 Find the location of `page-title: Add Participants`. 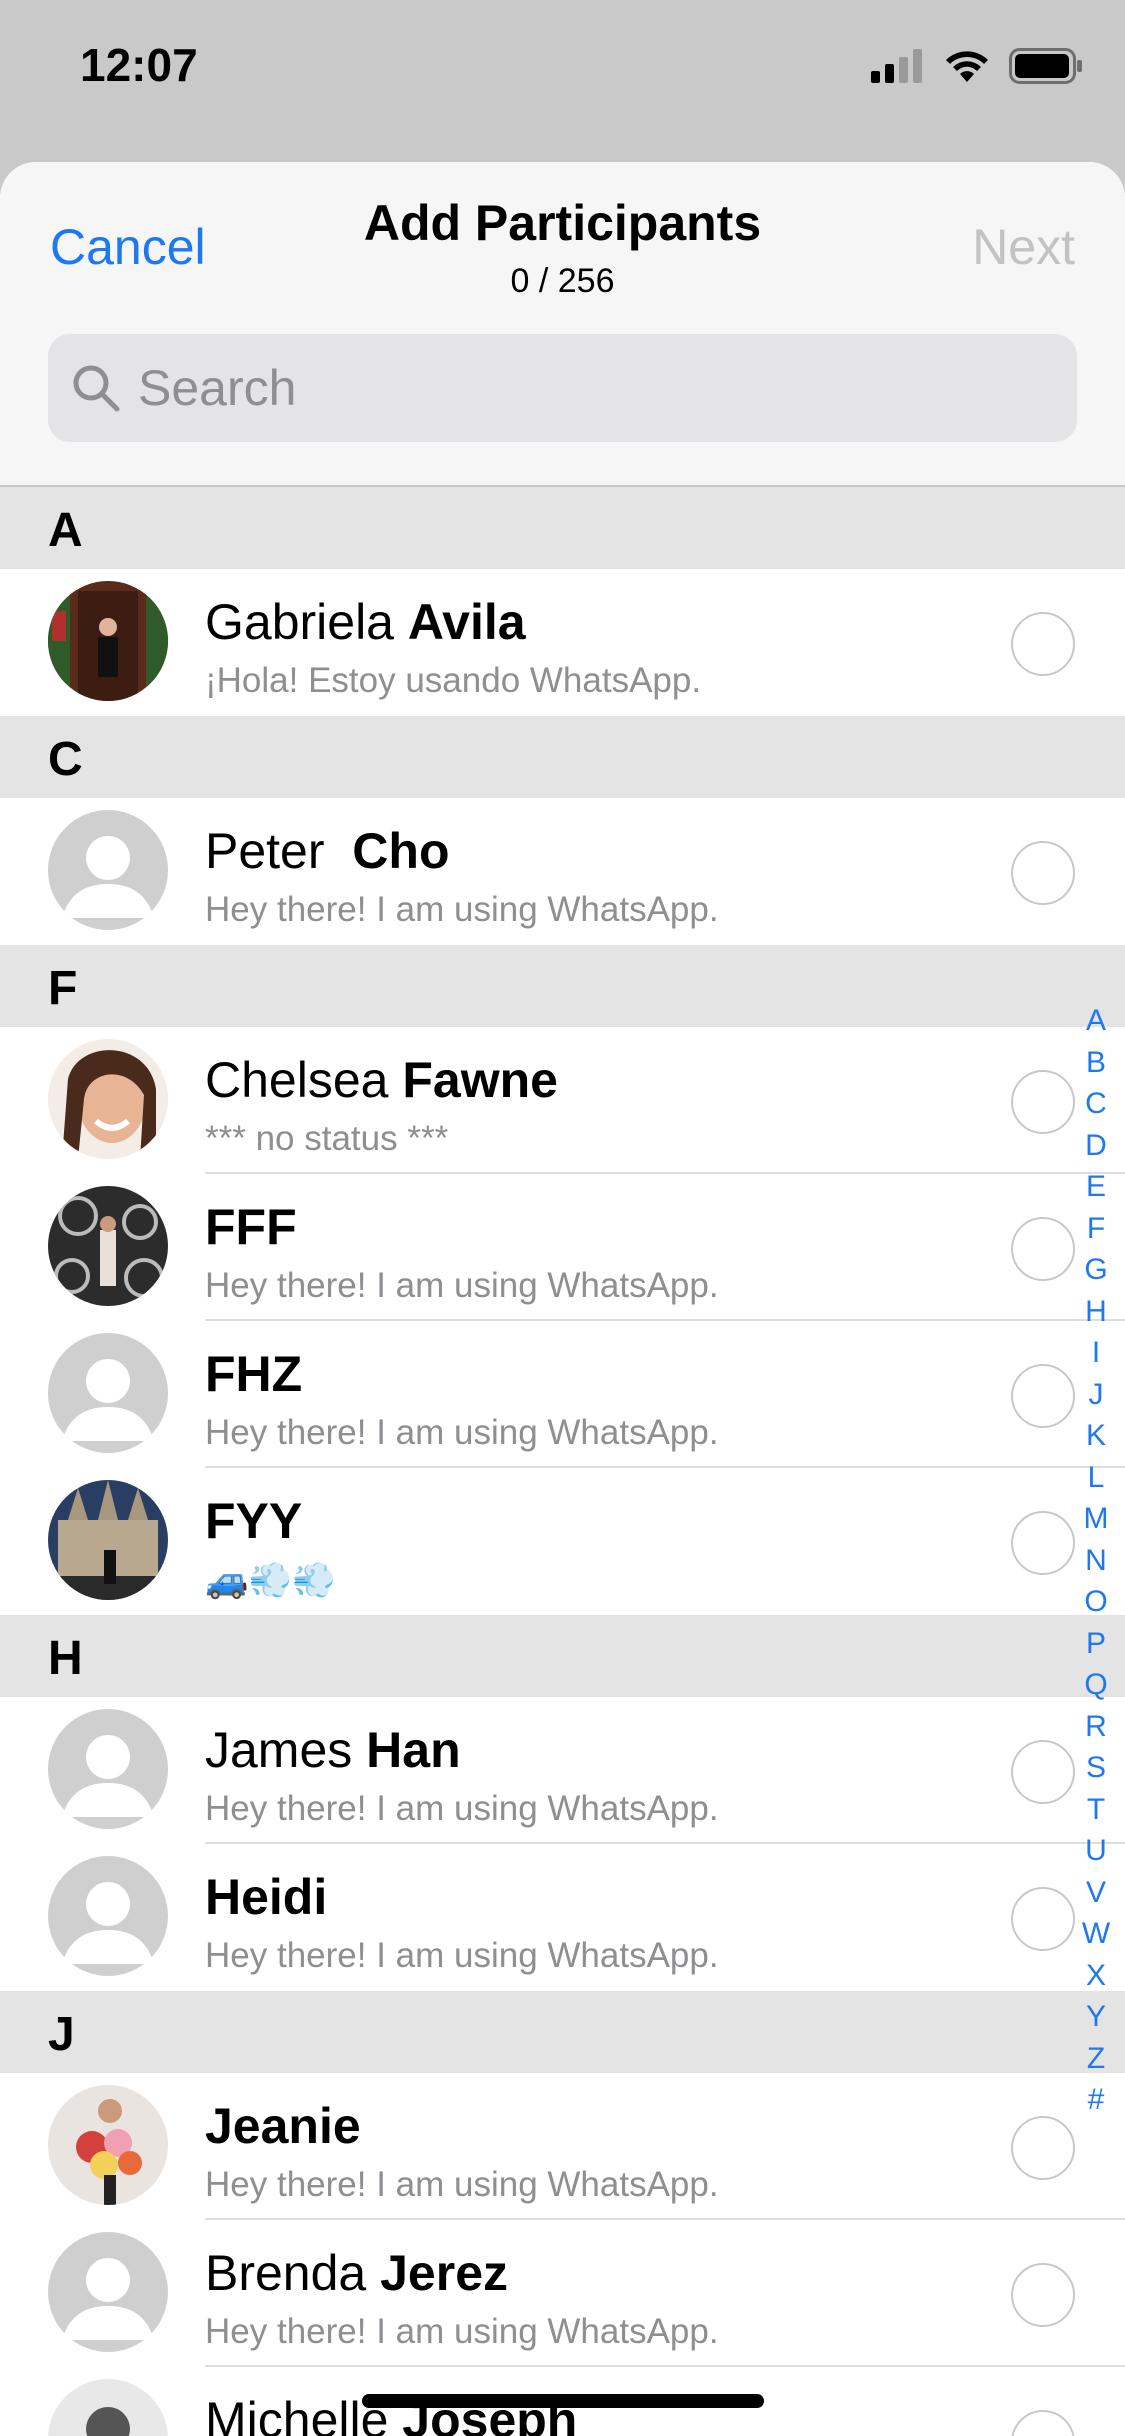

page-title: Add Participants is located at coordinates (562, 223).